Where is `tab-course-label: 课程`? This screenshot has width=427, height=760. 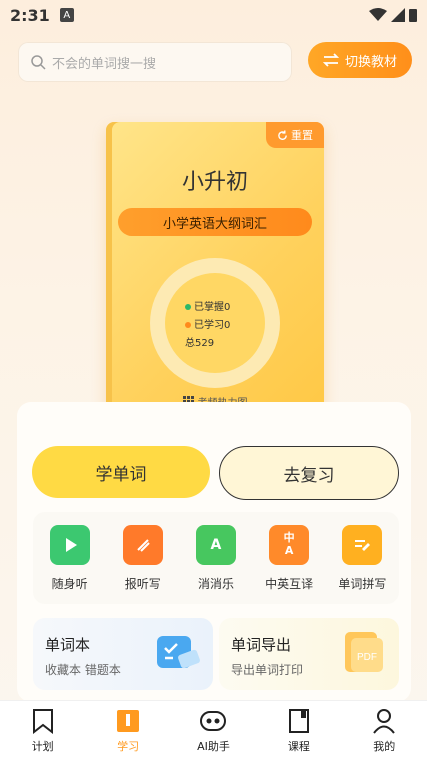 tab-course-label: 课程 is located at coordinates (298, 746).